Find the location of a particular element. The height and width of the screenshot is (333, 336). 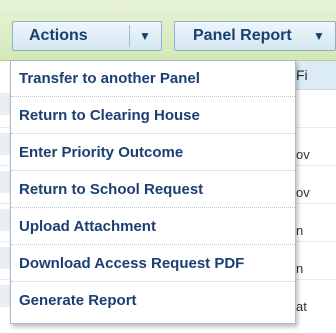

menu-item-download-access-request-pdf: Download Access Request PDF is located at coordinates (153, 264).